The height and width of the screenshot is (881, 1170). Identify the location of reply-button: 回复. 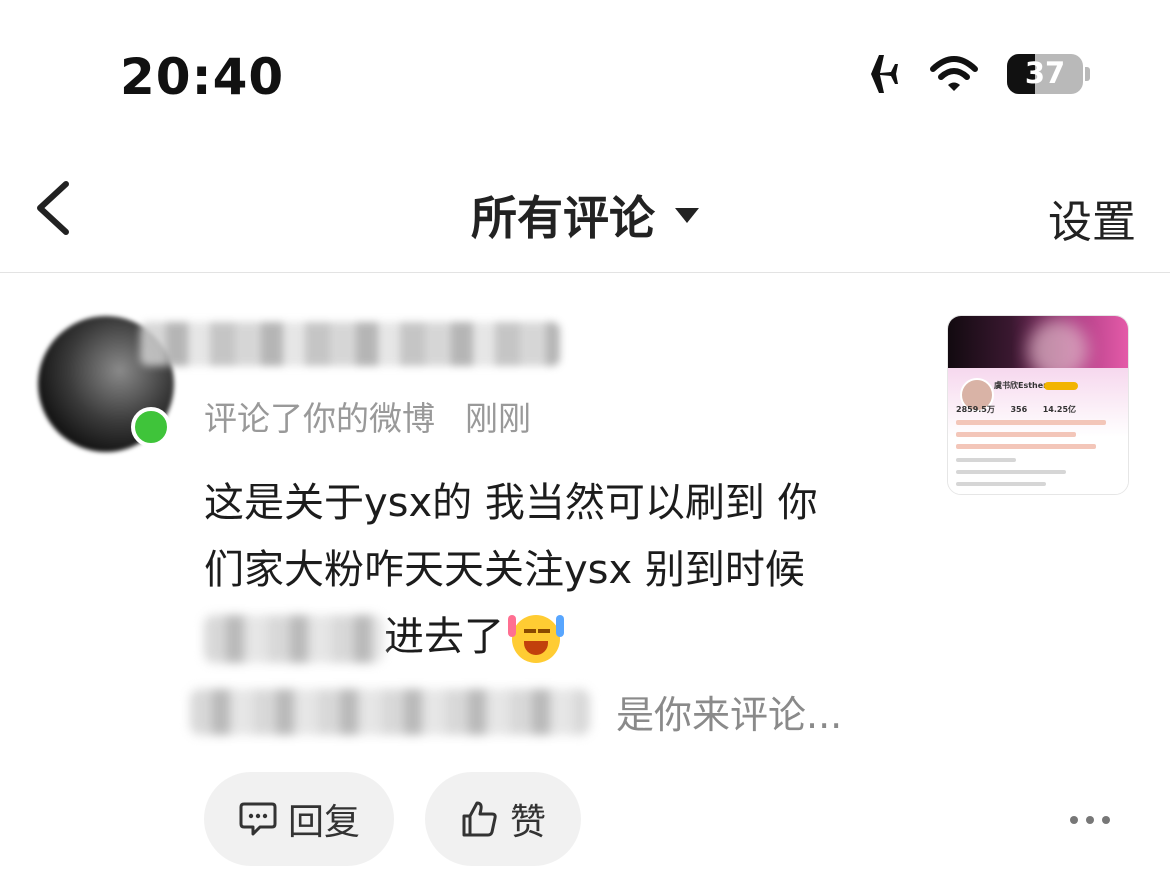
(299, 819).